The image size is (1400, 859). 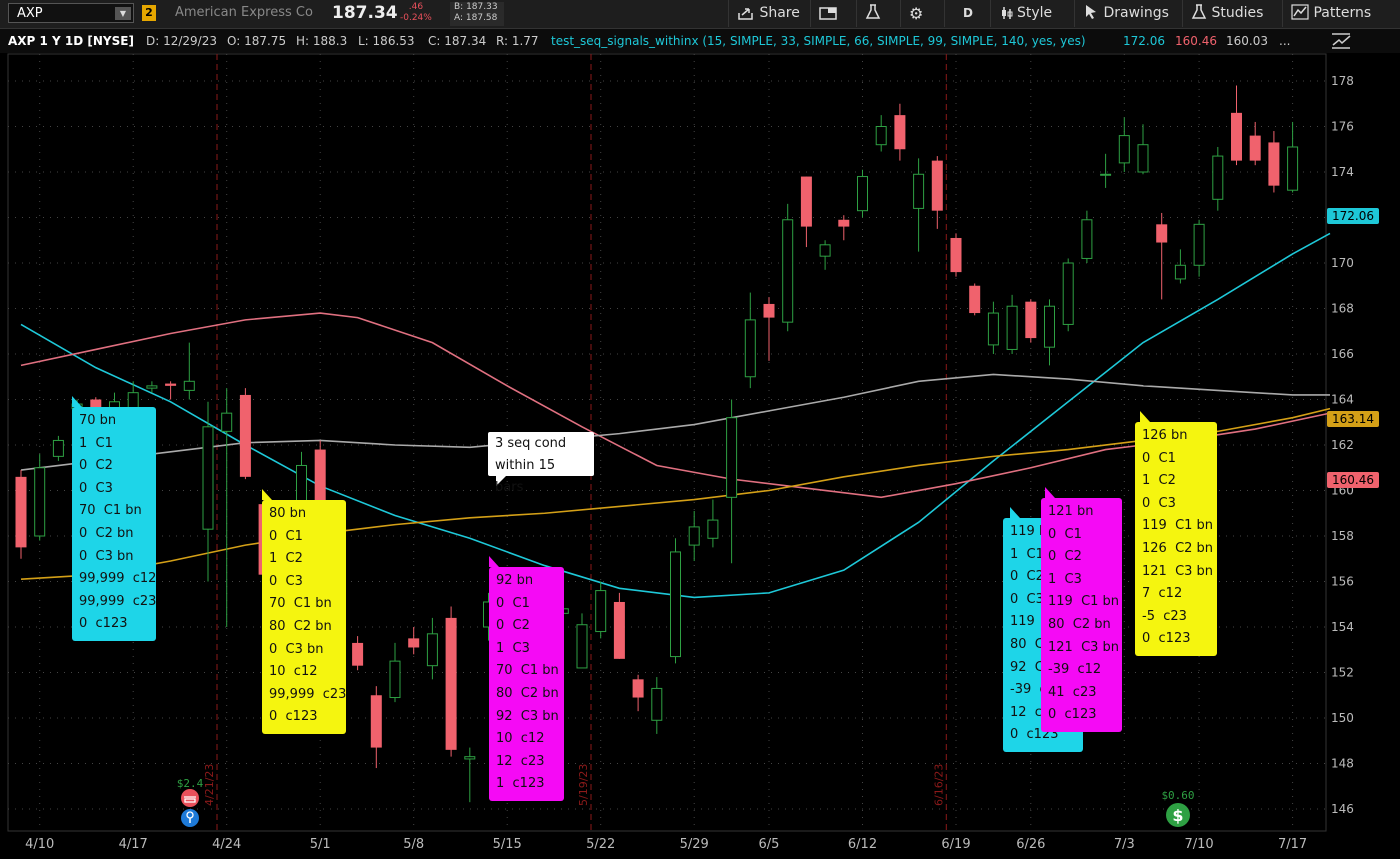 I want to click on callout-line: 70 C1 bn, so click(x=300, y=604).